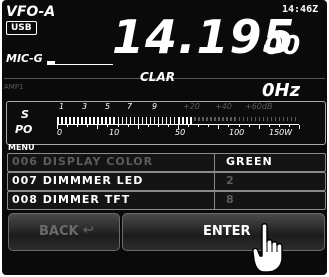 This screenshot has width=329, height=277. What do you see at coordinates (155, 106) in the screenshot?
I see `s-scale-label: 9` at bounding box center [155, 106].